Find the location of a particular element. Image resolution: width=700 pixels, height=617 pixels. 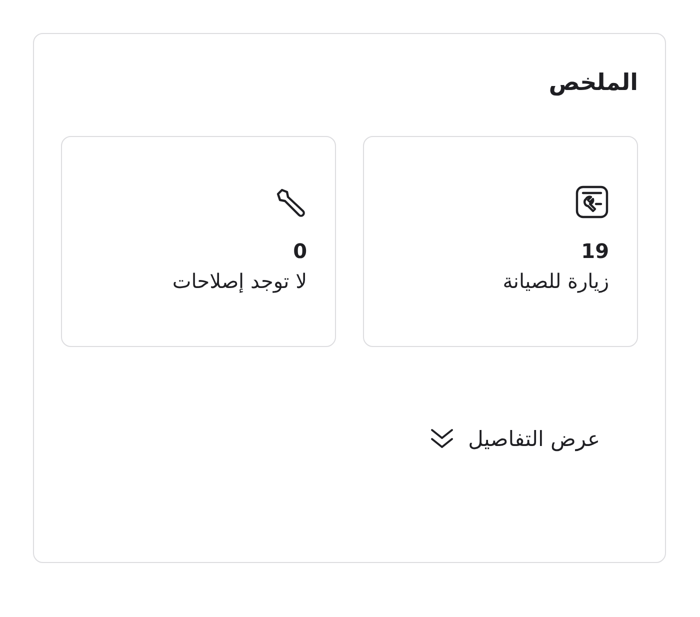

section-title: الملخص is located at coordinates (593, 83).